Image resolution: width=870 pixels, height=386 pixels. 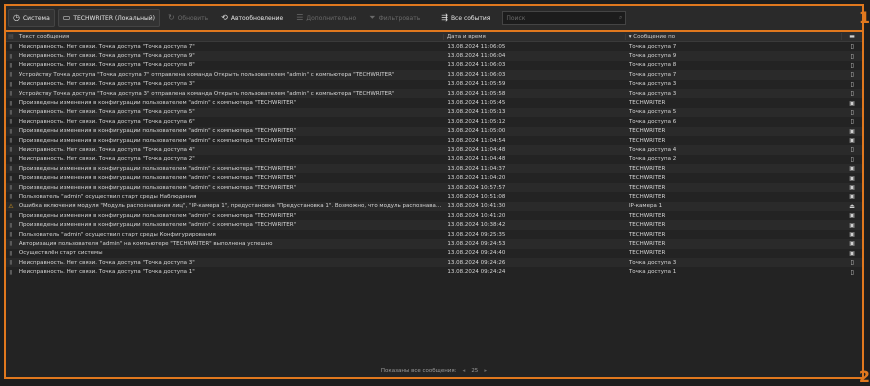 What do you see at coordinates (229, 37) in the screenshot?
I see `column-message: Текст сообщения` at bounding box center [229, 37].